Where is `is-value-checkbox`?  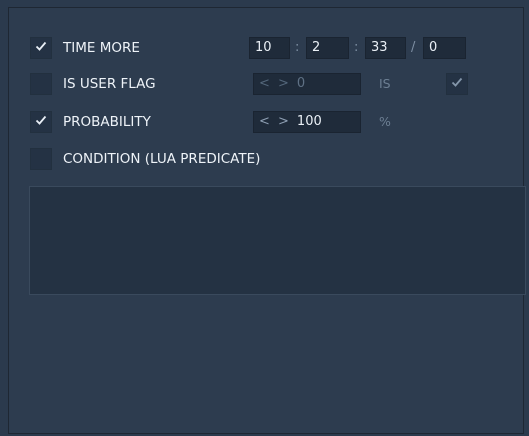
is-value-checkbox is located at coordinates (457, 84).